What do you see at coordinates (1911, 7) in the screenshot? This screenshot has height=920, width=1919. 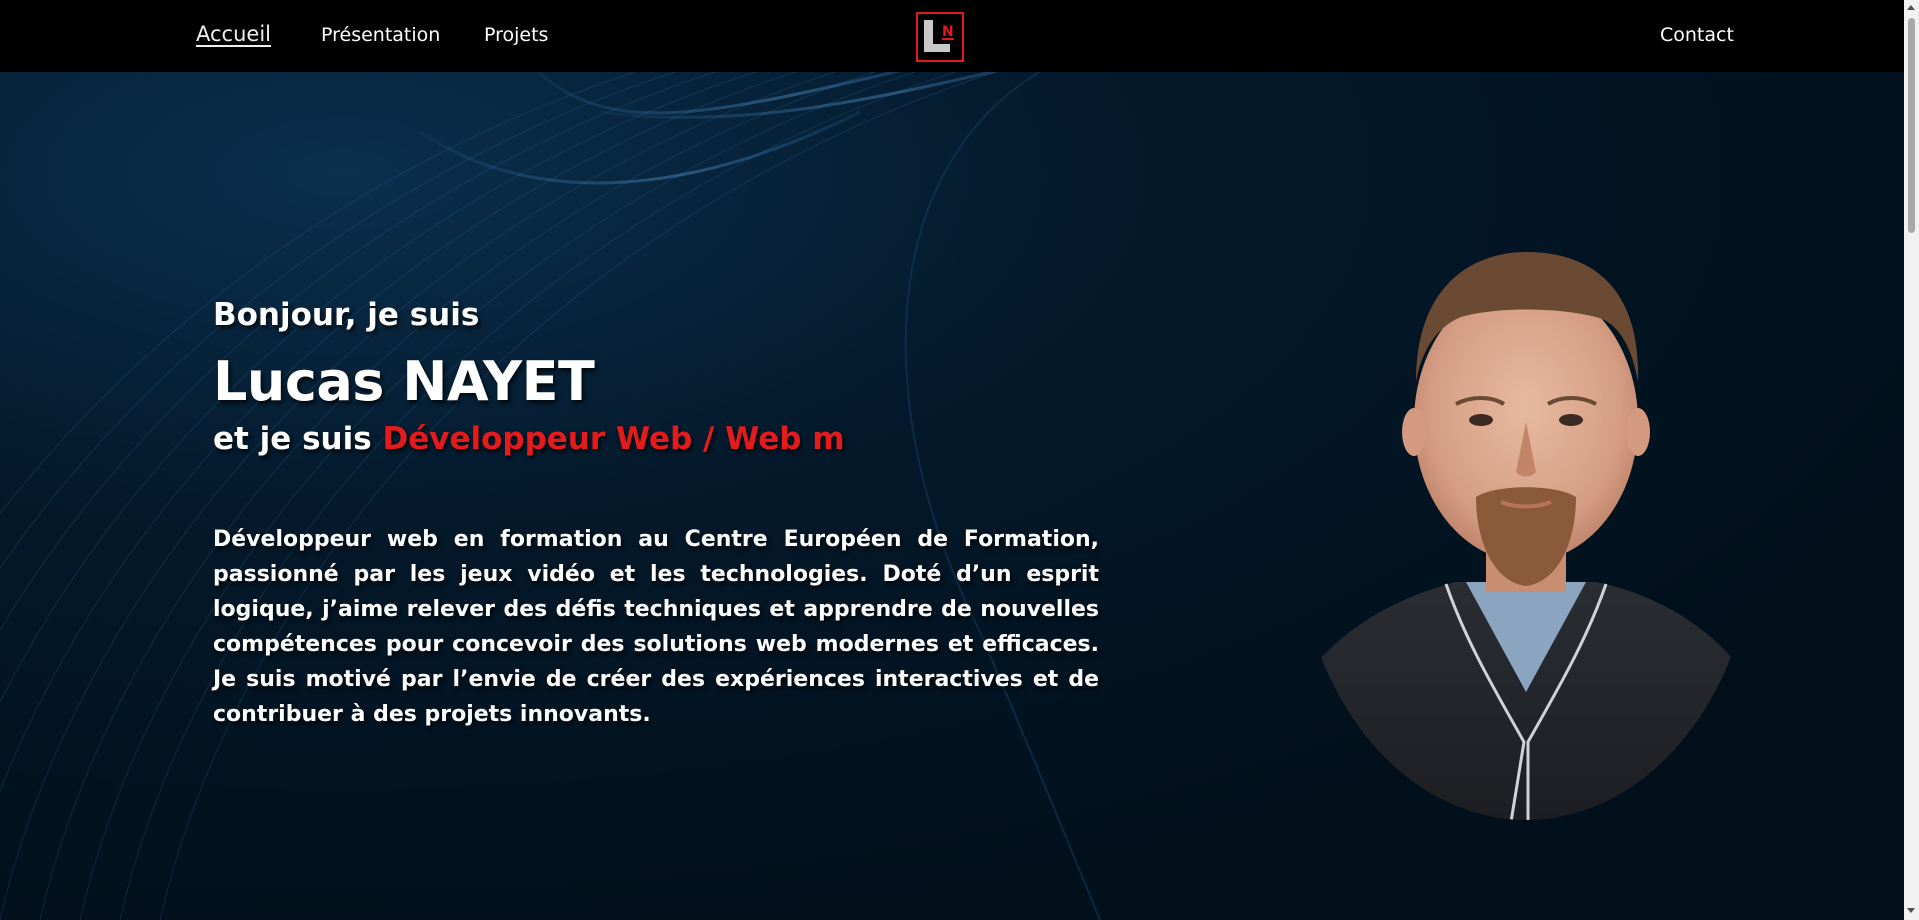 I see `scroll-up-arrow-icon` at bounding box center [1911, 7].